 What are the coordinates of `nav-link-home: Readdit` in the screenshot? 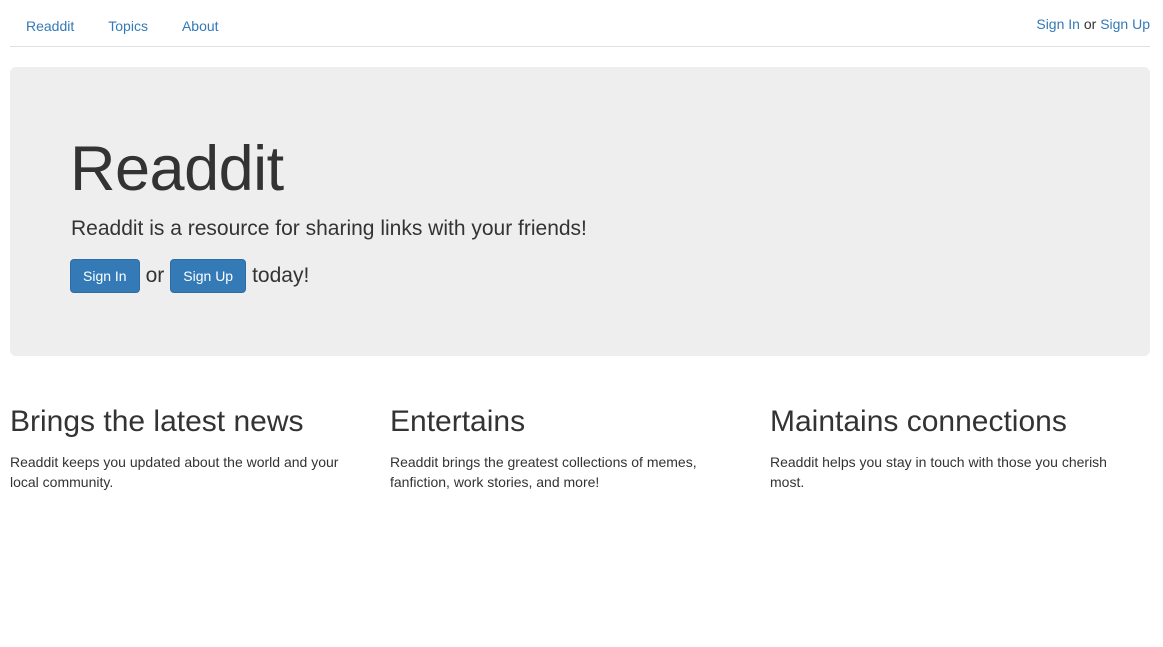 It's located at (50, 26).